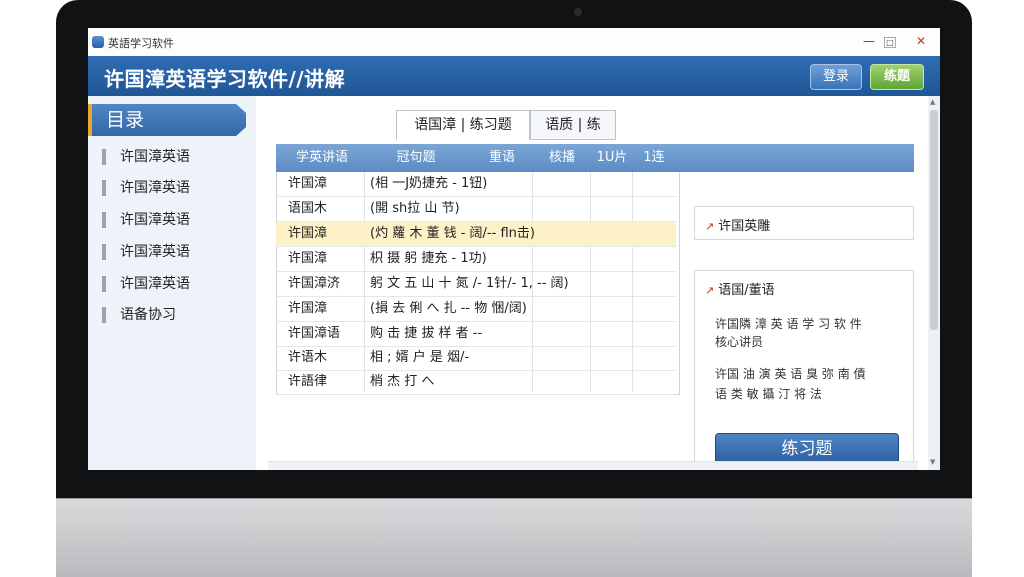  What do you see at coordinates (612, 158) in the screenshot?
I see `column-header: 1U片` at bounding box center [612, 158].